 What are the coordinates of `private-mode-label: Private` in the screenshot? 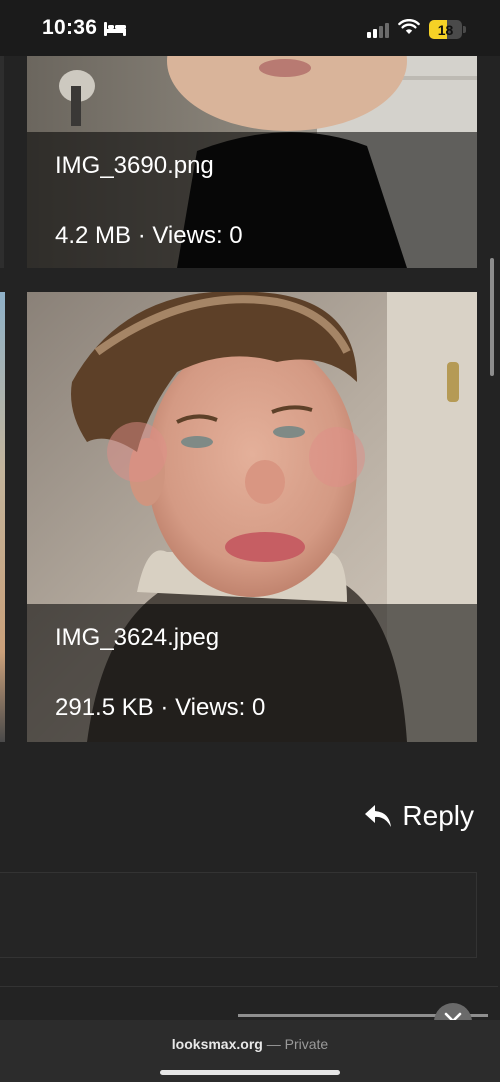 It's located at (306, 1044).